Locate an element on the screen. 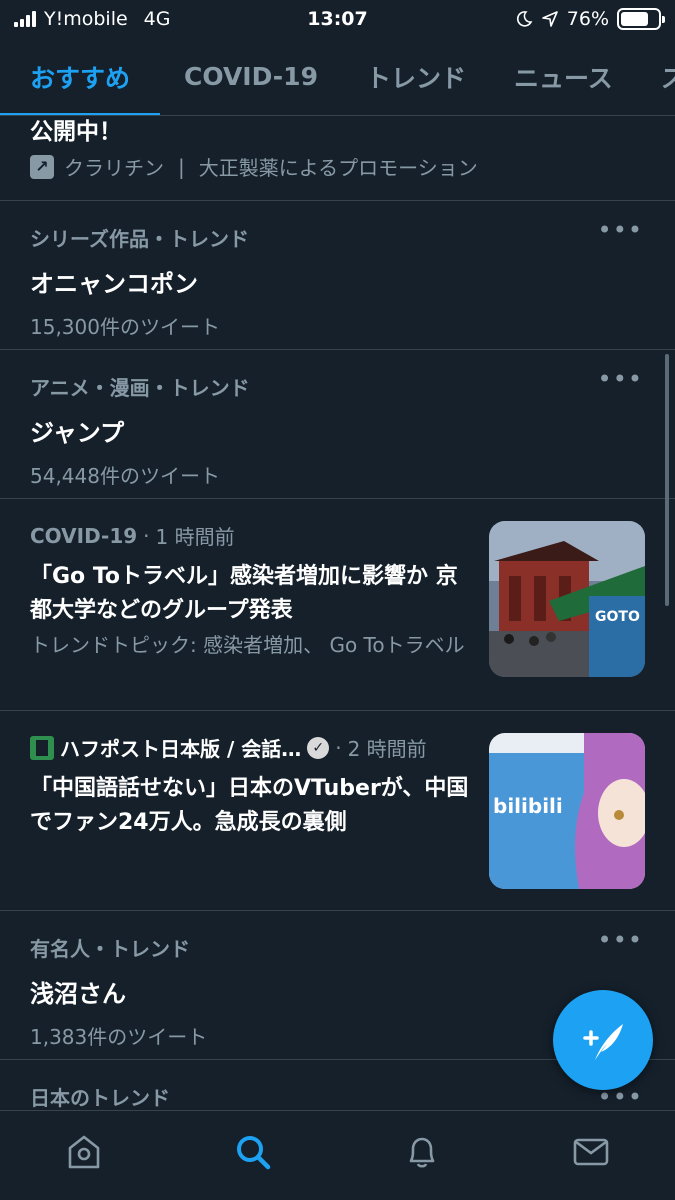 The height and width of the screenshot is (1200, 675). promoted-arrow-icon: ↗ is located at coordinates (42, 166).